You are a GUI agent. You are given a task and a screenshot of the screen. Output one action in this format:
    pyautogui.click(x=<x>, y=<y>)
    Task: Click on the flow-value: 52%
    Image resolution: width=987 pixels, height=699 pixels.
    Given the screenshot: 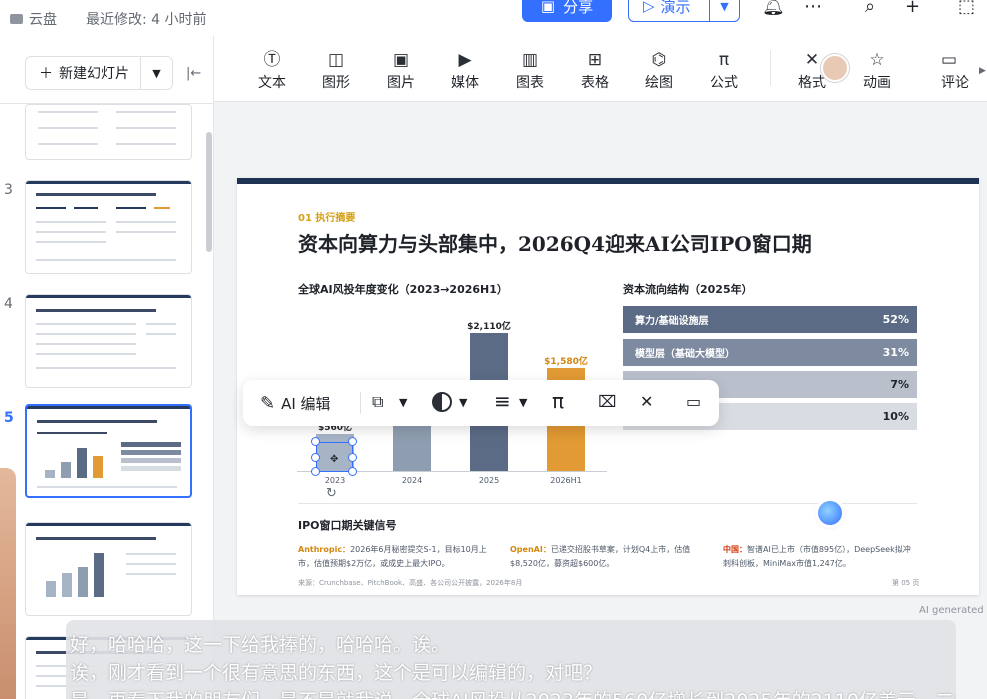 What is the action you would take?
    pyautogui.click(x=895, y=319)
    